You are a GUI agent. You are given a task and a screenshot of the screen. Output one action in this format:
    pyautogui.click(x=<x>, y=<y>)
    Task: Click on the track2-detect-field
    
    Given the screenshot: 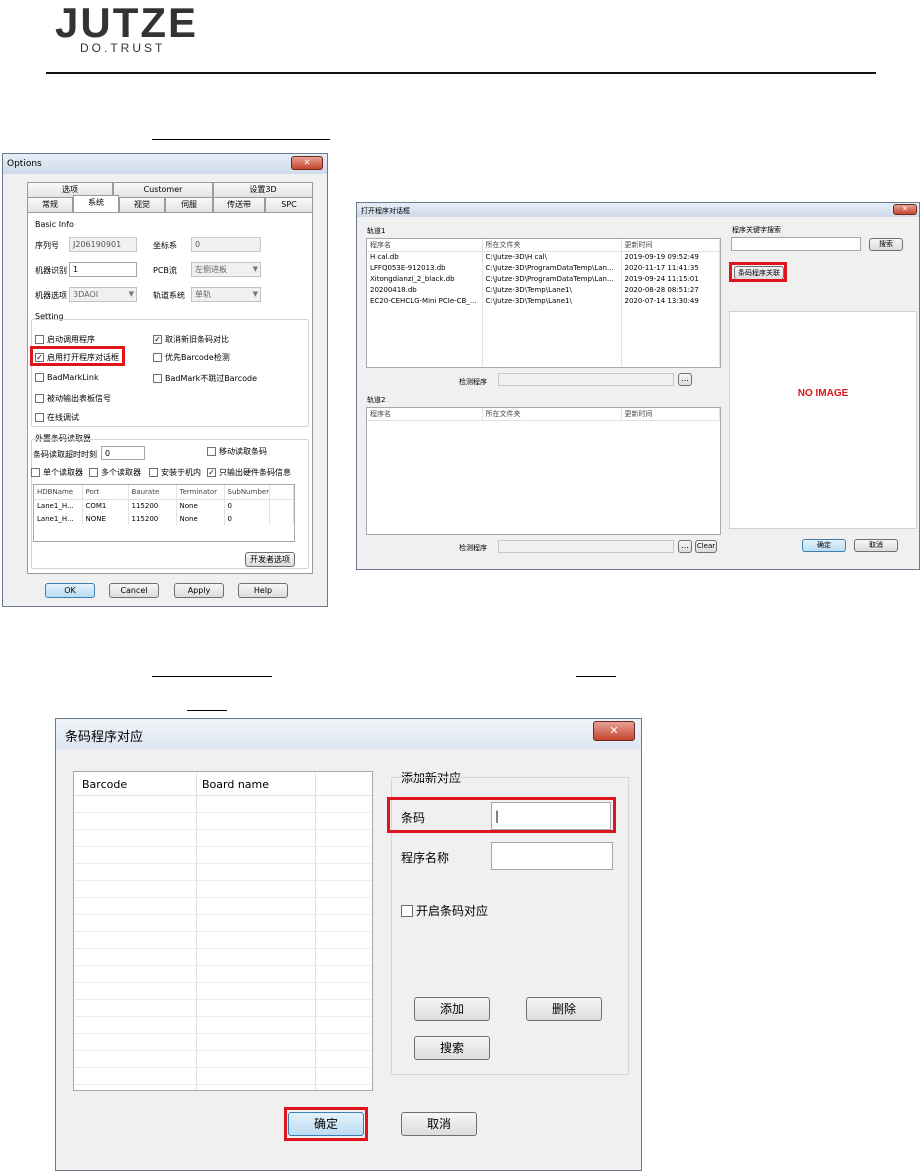 What is the action you would take?
    pyautogui.click(x=586, y=546)
    